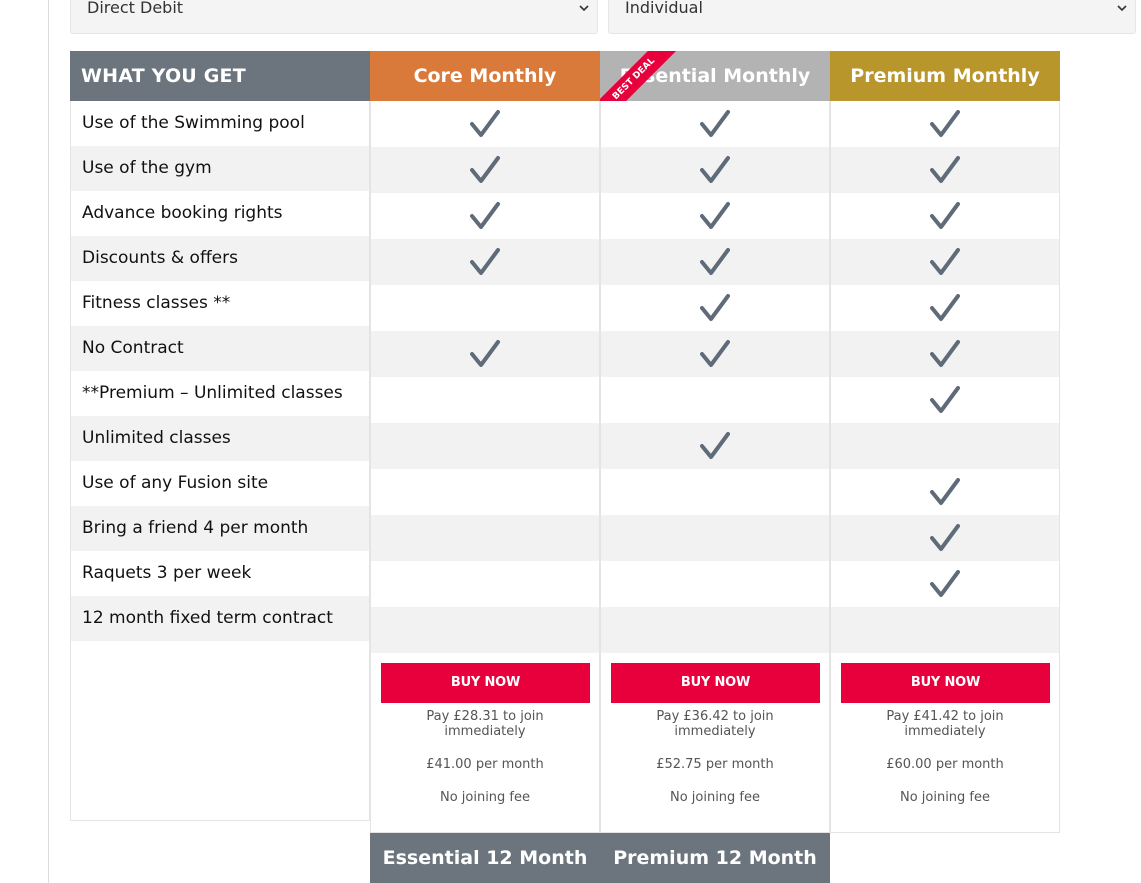 Image resolution: width=1141 pixels, height=883 pixels. I want to click on payment-method-select: Direct Debit, so click(334, 17).